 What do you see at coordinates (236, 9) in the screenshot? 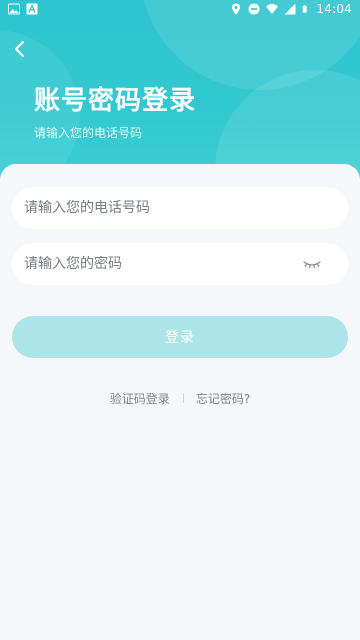
I see `location-icon` at bounding box center [236, 9].